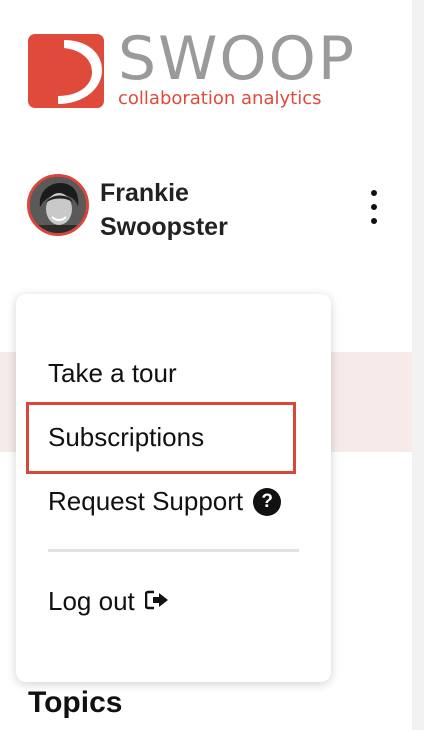 This screenshot has height=730, width=424. Describe the element at coordinates (237, 59) in the screenshot. I see `logo-wordmark: SWOOP` at that location.